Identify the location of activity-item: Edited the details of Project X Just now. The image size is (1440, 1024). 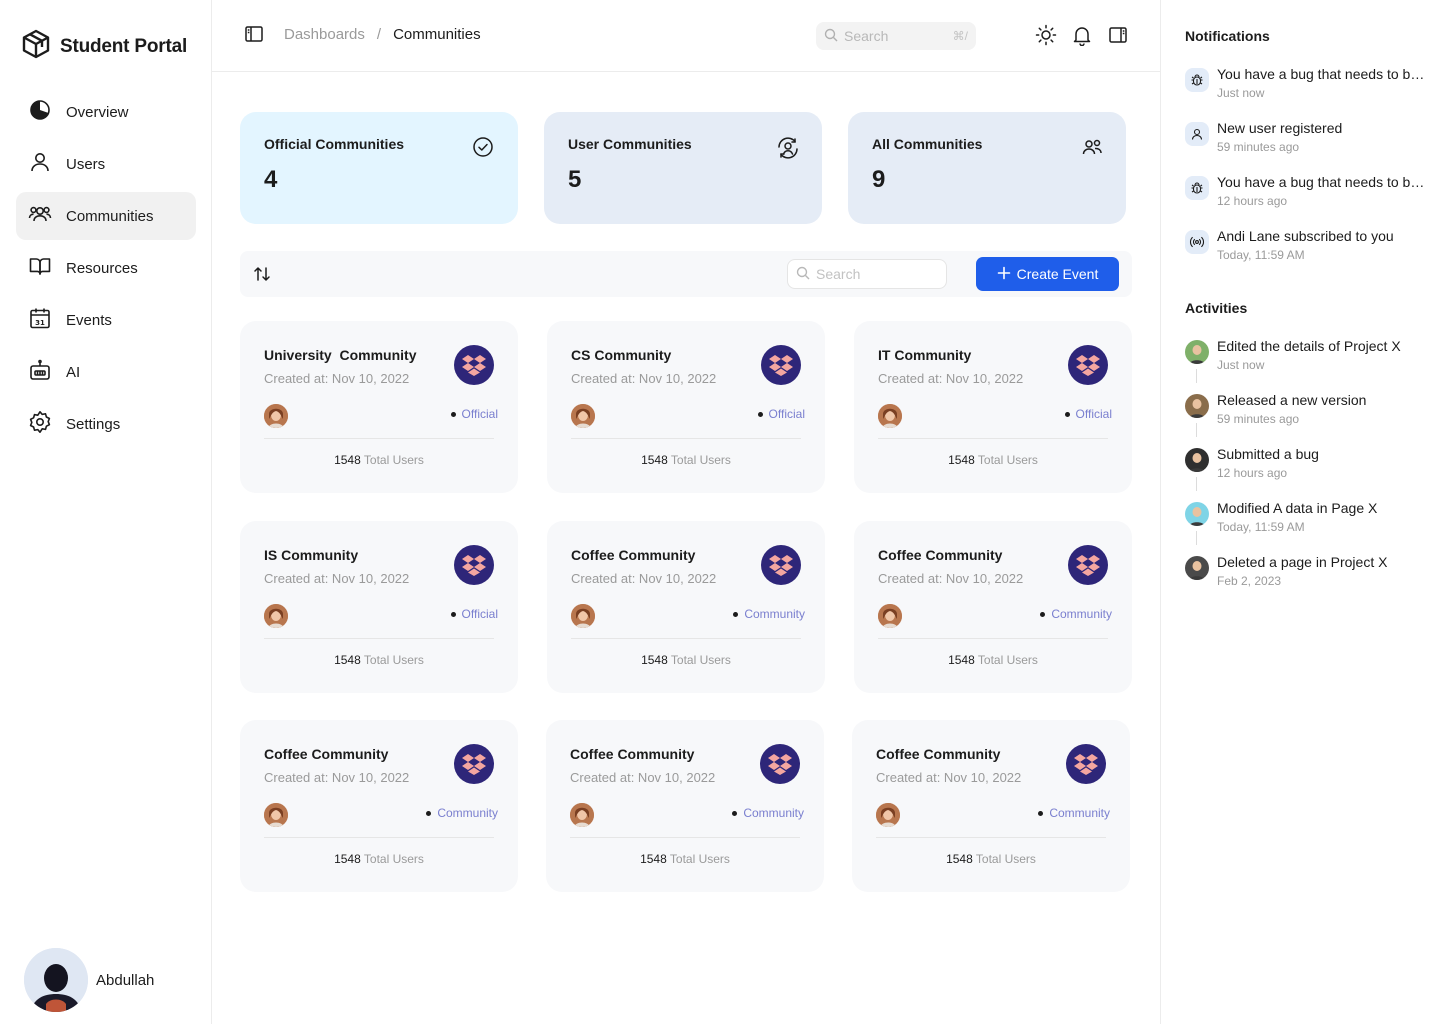
(1305, 360).